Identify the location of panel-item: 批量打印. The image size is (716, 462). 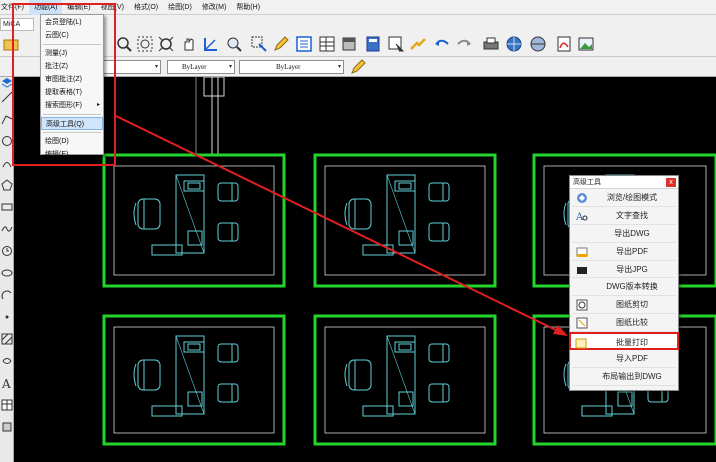
(624, 341).